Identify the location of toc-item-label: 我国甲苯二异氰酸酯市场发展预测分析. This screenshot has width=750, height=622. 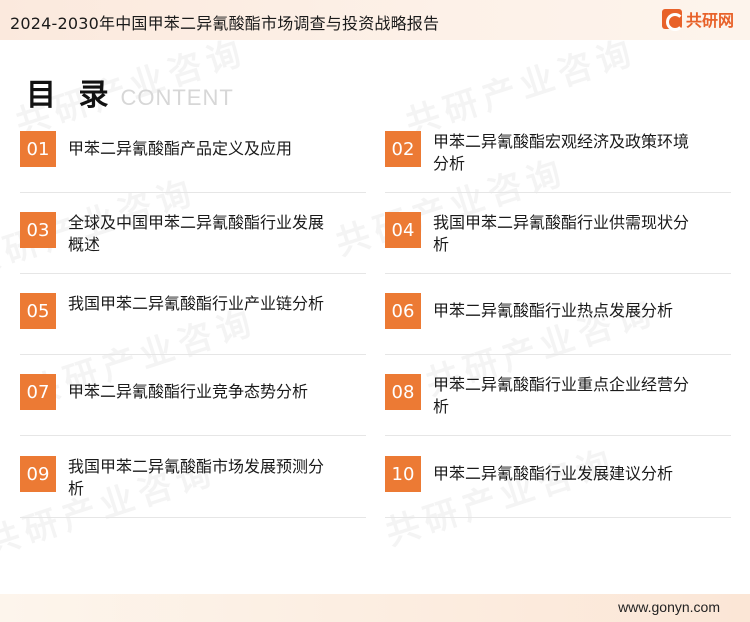
(196, 477).